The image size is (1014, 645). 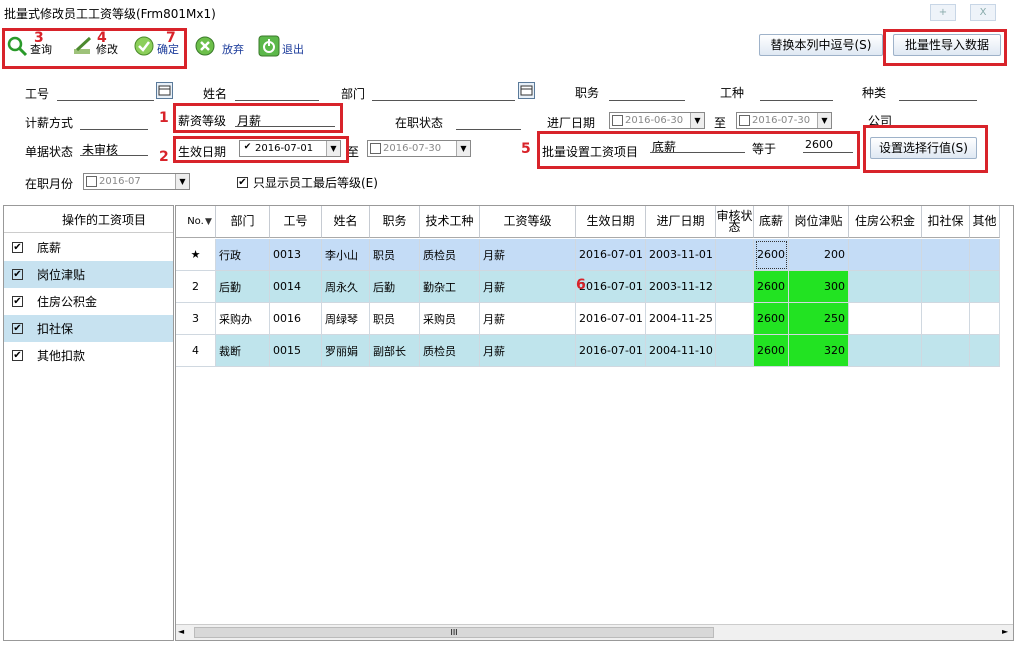 I want to click on effective-from-date: ✔ 2016-07-01 ▼, so click(x=290, y=148).